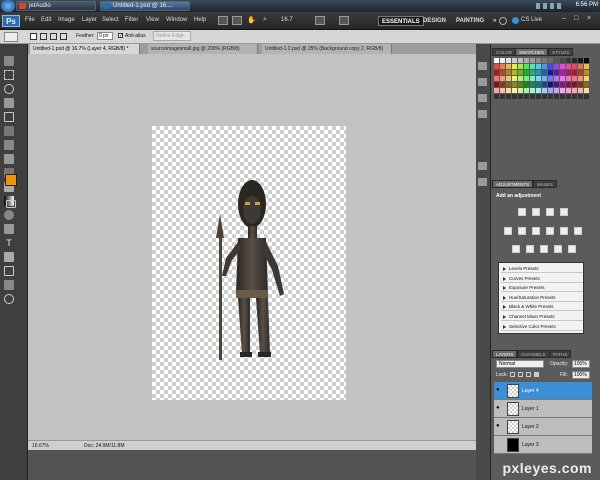 This screenshot has width=600, height=480. Describe the element at coordinates (89, 20) in the screenshot. I see `menu-layer: Layer` at that location.